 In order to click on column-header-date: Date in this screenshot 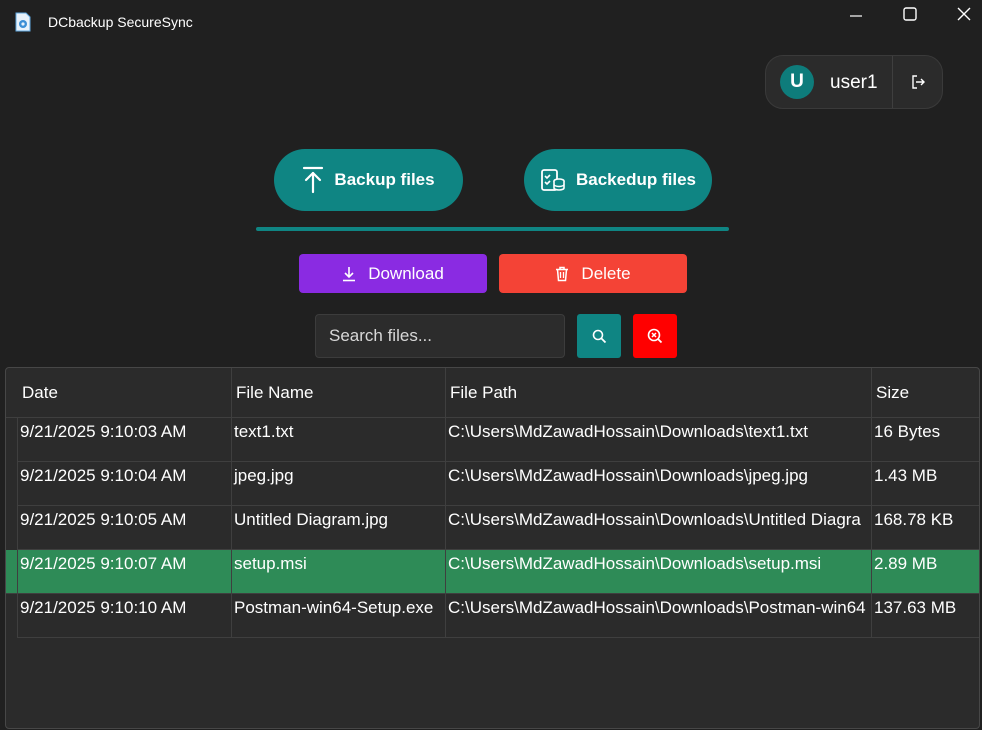, I will do `click(35, 393)`.